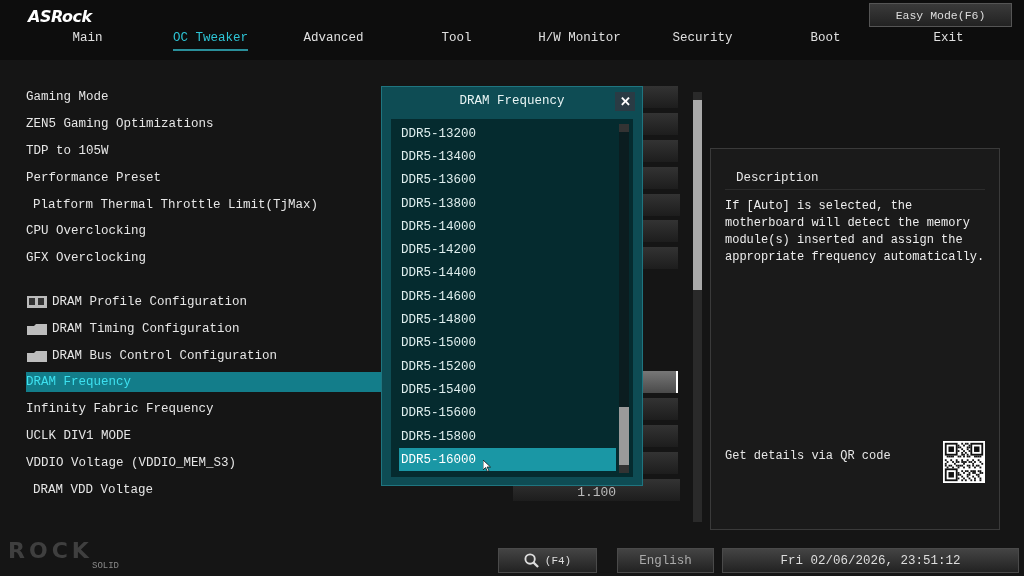 This screenshot has height=576, width=1024. Describe the element at coordinates (507, 366) in the screenshot. I see `frequency-option: DDR5-15200` at that location.